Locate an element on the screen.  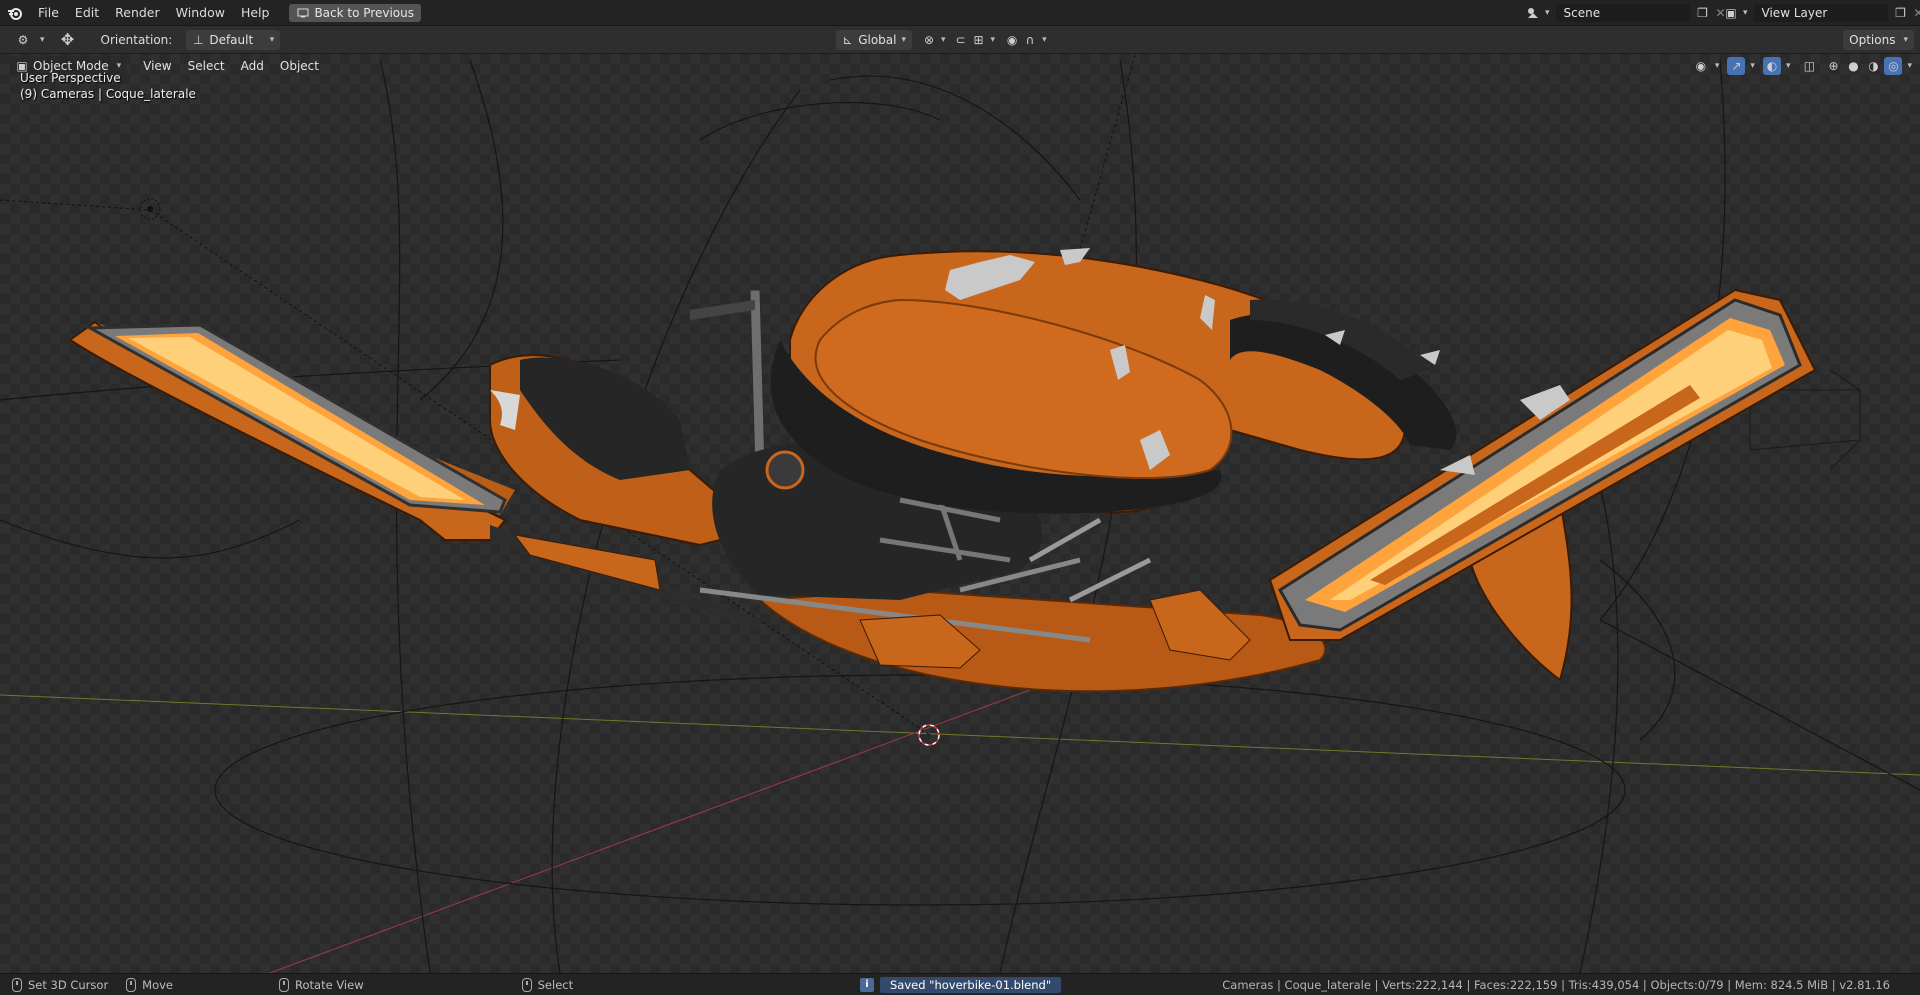
scene-field: Scene is located at coordinates (1622, 12).